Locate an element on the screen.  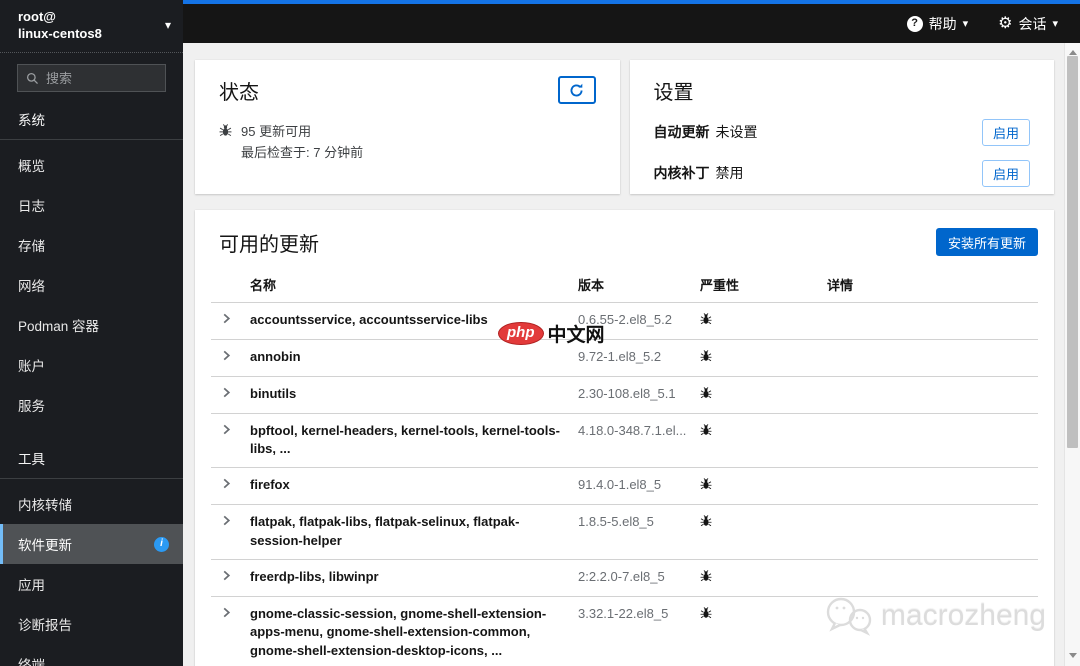
nav-section-header: 系统 is located at coordinates (91, 120).